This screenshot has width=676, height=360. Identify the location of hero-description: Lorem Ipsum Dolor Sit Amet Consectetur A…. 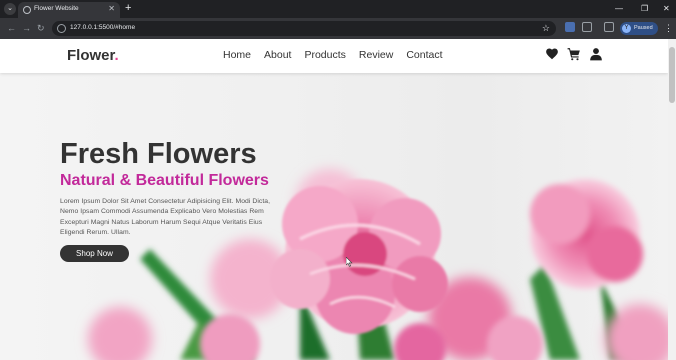
(165, 217).